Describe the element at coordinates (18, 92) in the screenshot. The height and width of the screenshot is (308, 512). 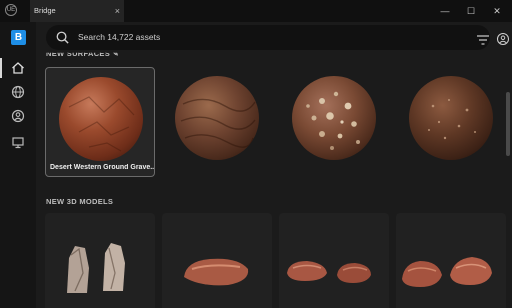
I see `globe-icon` at that location.